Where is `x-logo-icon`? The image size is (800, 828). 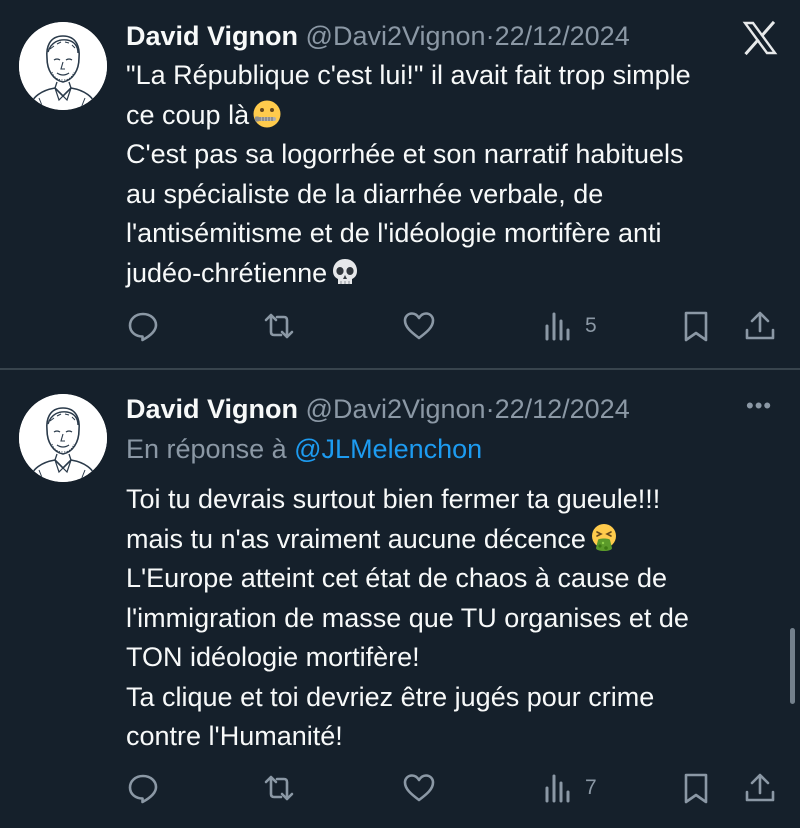 x-logo-icon is located at coordinates (760, 38).